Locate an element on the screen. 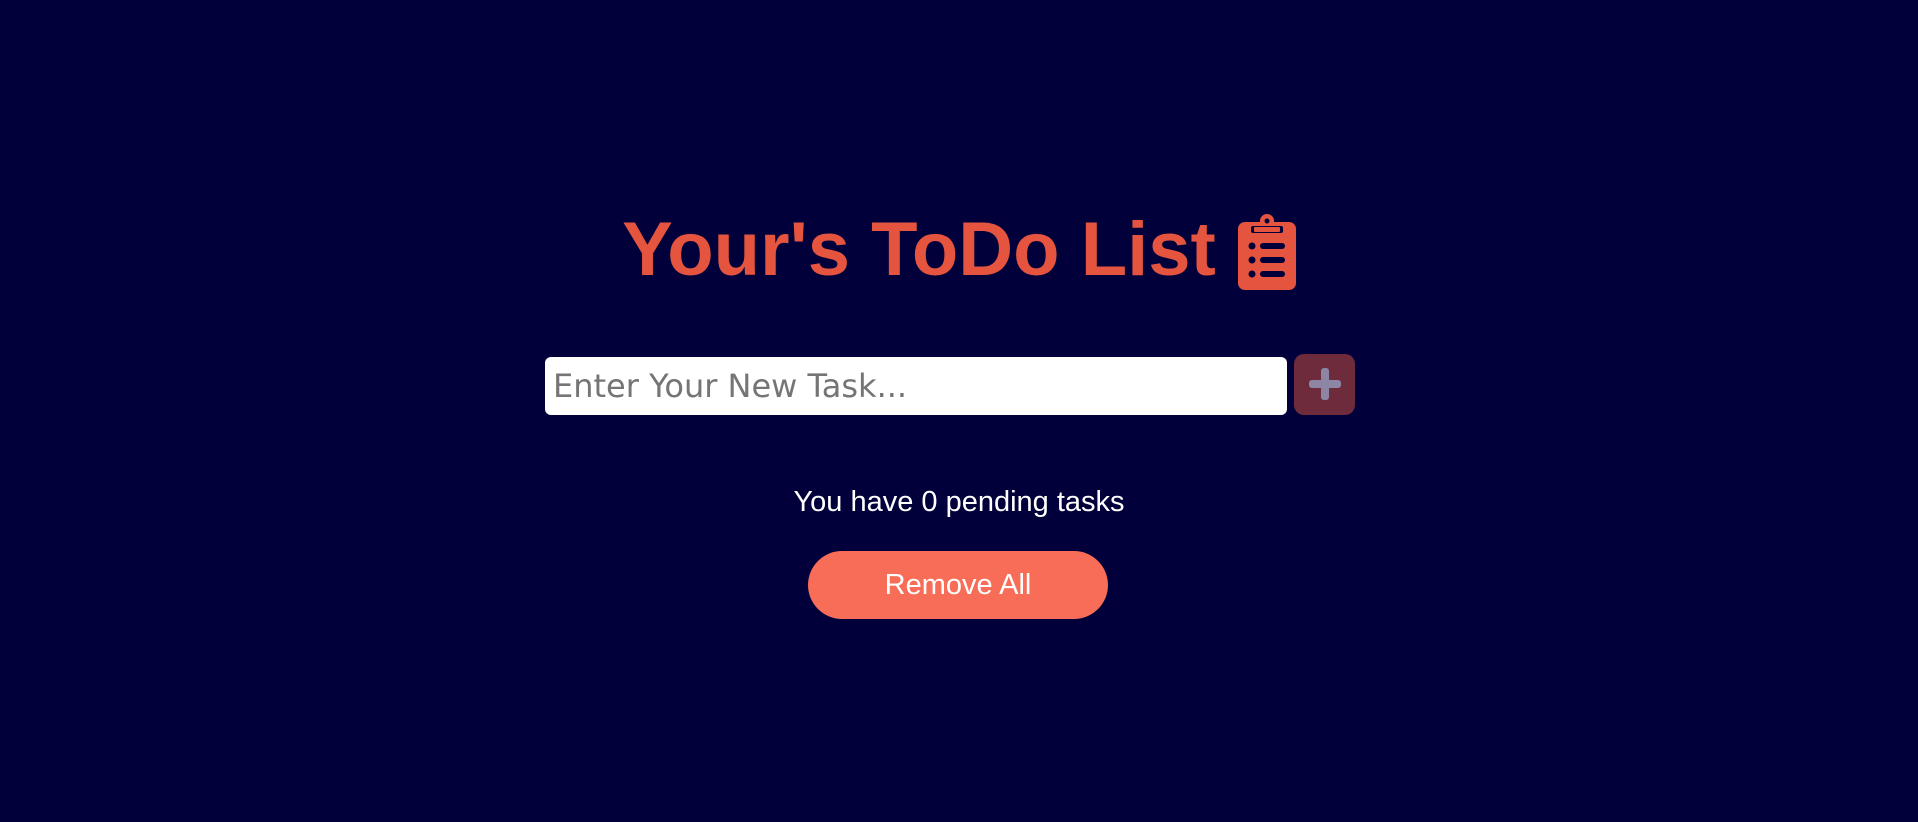 This screenshot has width=1918, height=822. task-form is located at coordinates (950, 384).